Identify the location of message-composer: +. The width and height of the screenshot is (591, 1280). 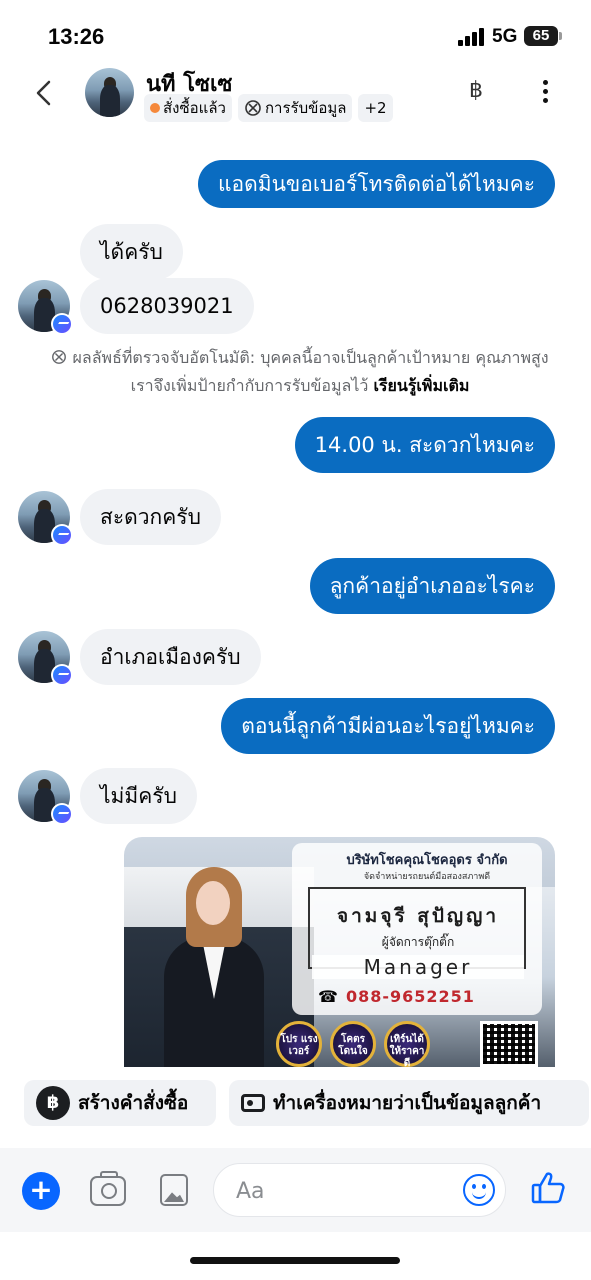
(295, 1190).